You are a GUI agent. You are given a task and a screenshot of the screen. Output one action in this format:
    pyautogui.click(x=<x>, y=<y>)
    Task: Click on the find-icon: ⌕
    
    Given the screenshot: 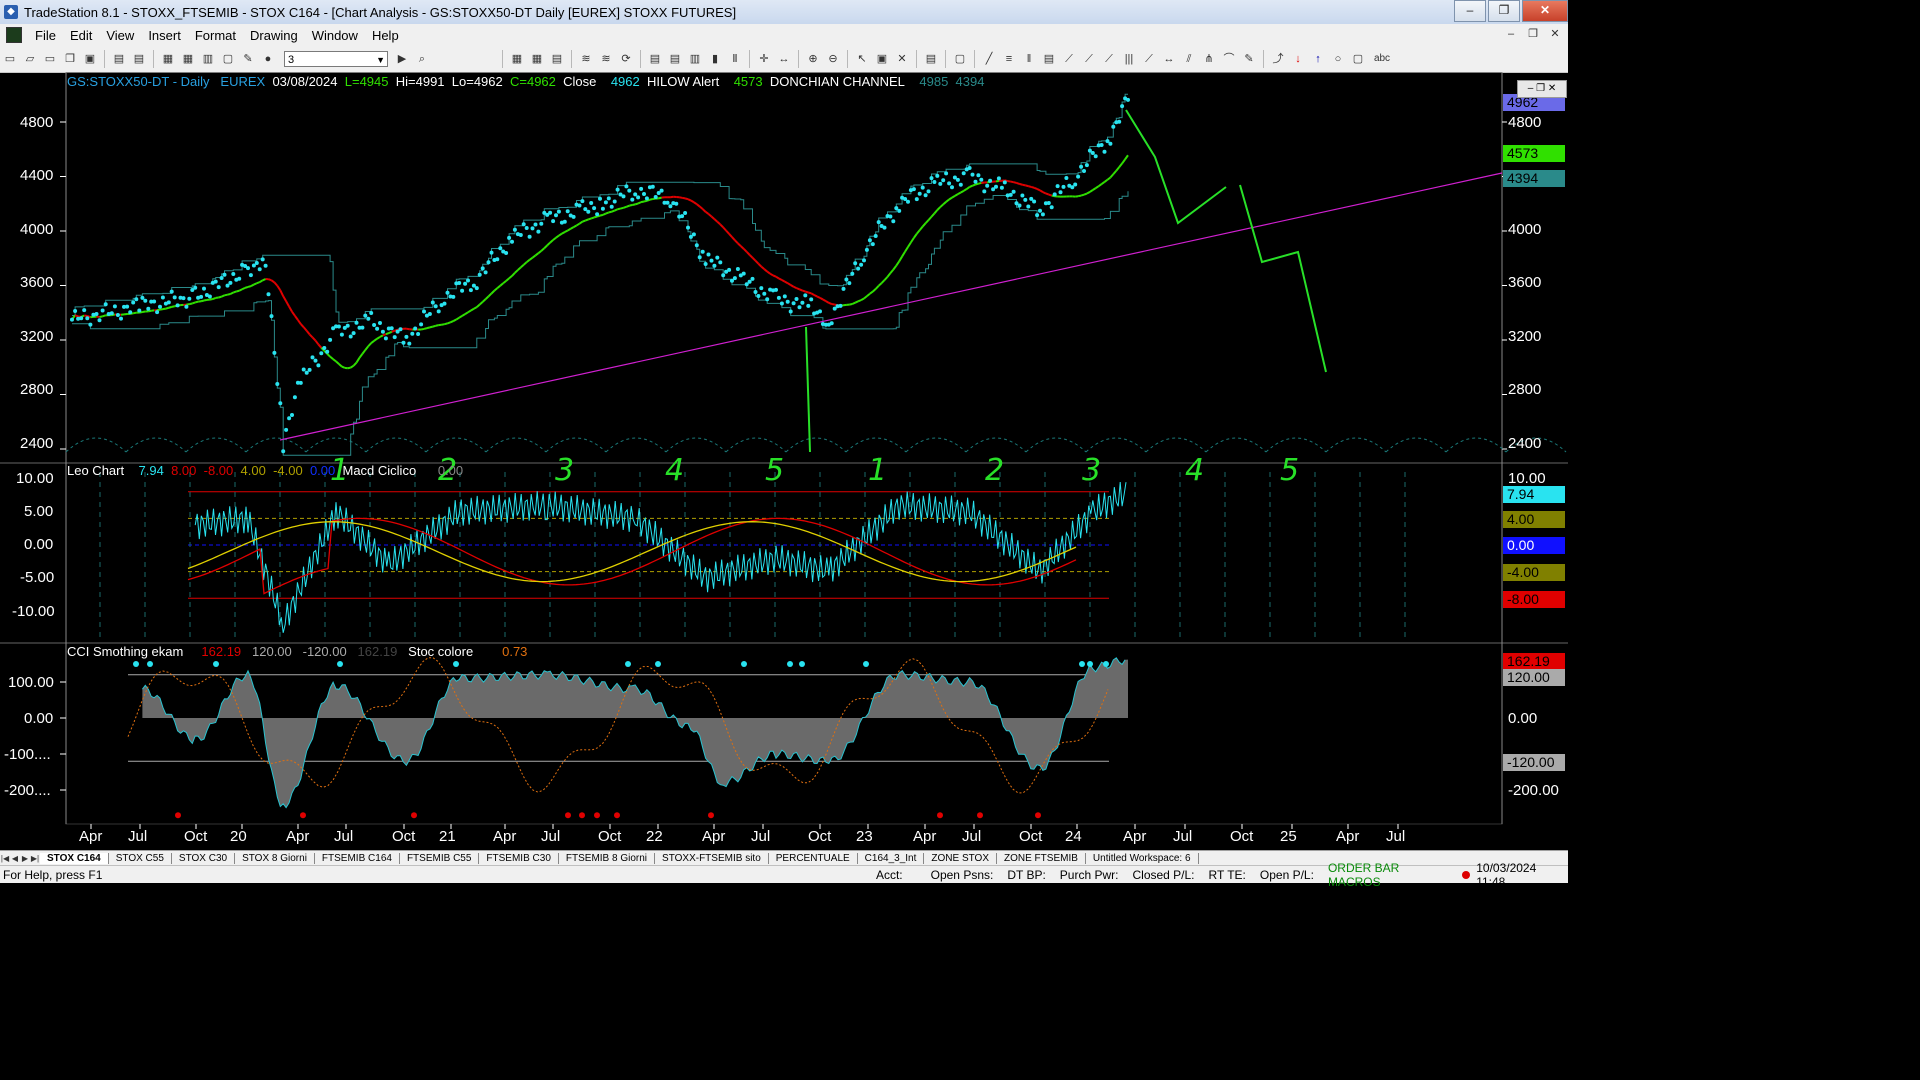 What is the action you would take?
    pyautogui.click(x=422, y=59)
    